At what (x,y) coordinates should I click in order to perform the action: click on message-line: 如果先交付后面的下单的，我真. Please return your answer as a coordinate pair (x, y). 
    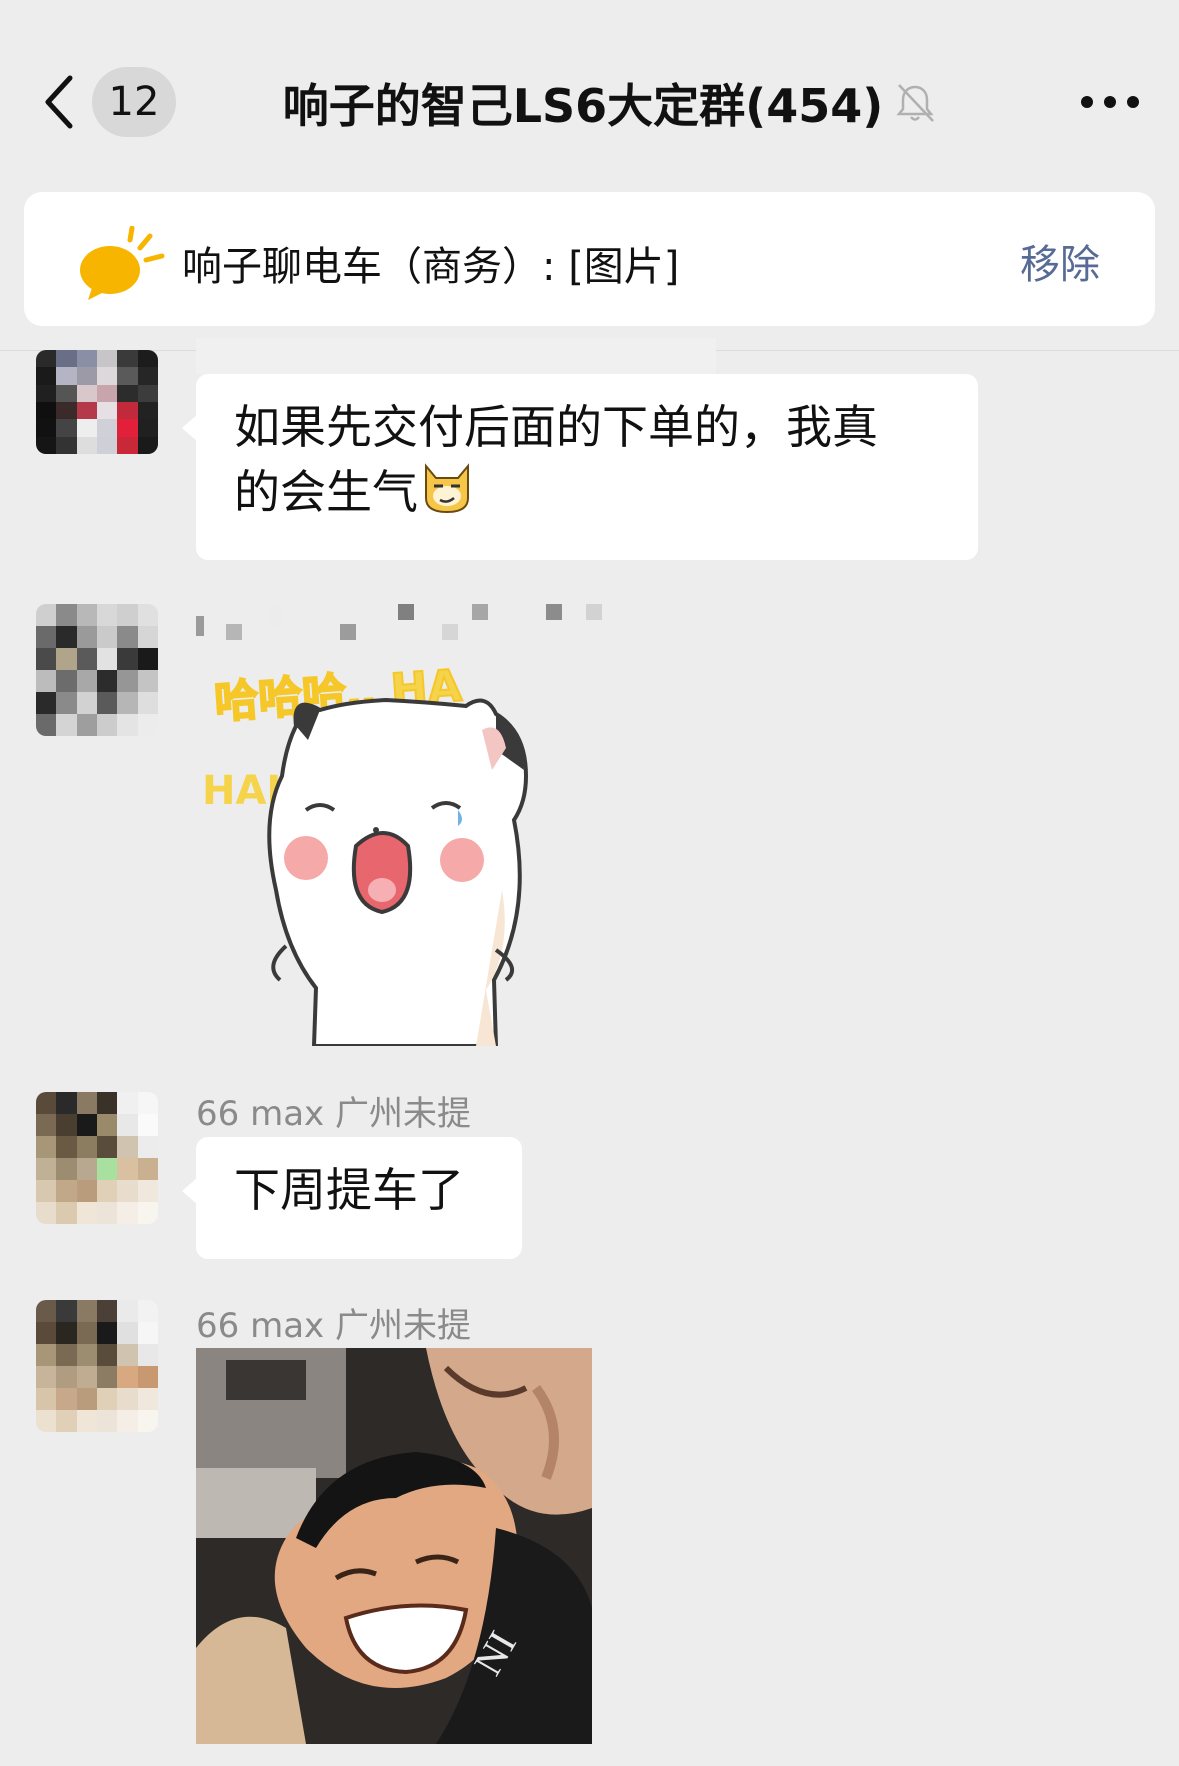
    Looking at the image, I should click on (556, 427).